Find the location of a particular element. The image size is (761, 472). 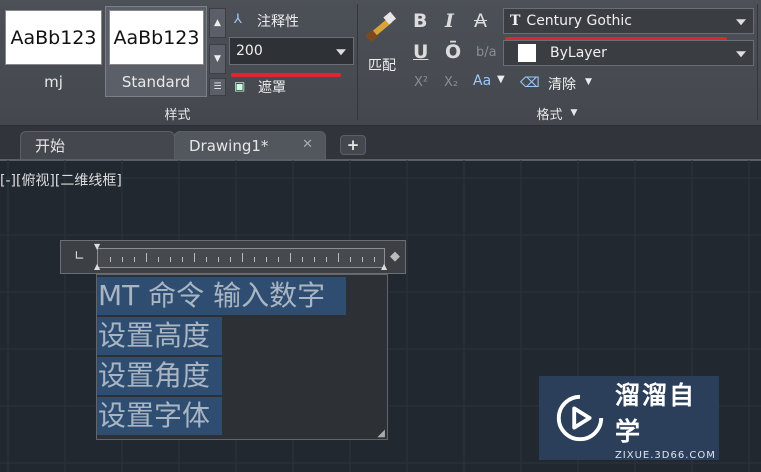

watermark-logo: 溜溜自学 ZIXUE.3D66.COM is located at coordinates (629, 418).